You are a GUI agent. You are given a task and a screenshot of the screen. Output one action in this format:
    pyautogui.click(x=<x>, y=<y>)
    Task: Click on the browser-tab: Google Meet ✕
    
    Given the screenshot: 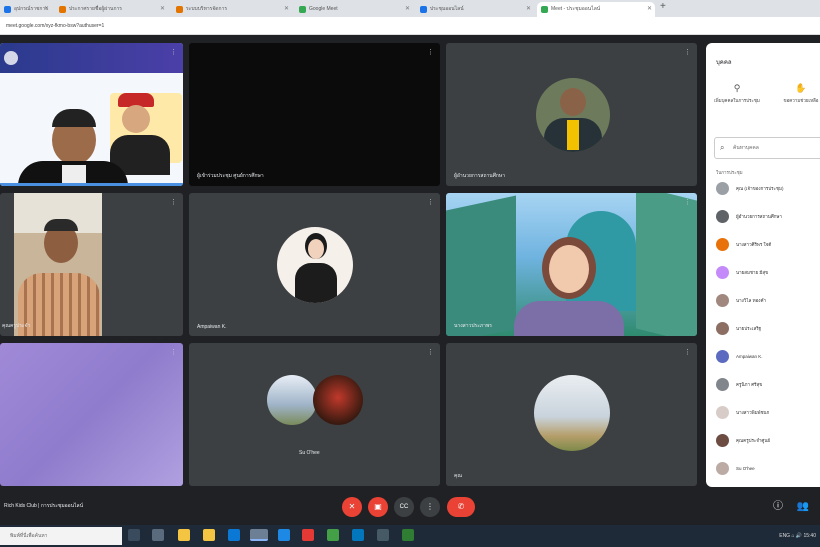 What is the action you would take?
    pyautogui.click(x=354, y=9)
    